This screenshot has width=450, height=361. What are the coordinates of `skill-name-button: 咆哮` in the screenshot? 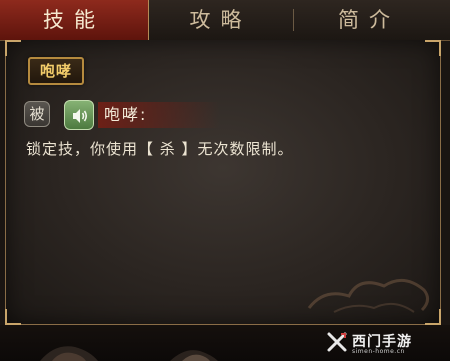 It's located at (56, 71).